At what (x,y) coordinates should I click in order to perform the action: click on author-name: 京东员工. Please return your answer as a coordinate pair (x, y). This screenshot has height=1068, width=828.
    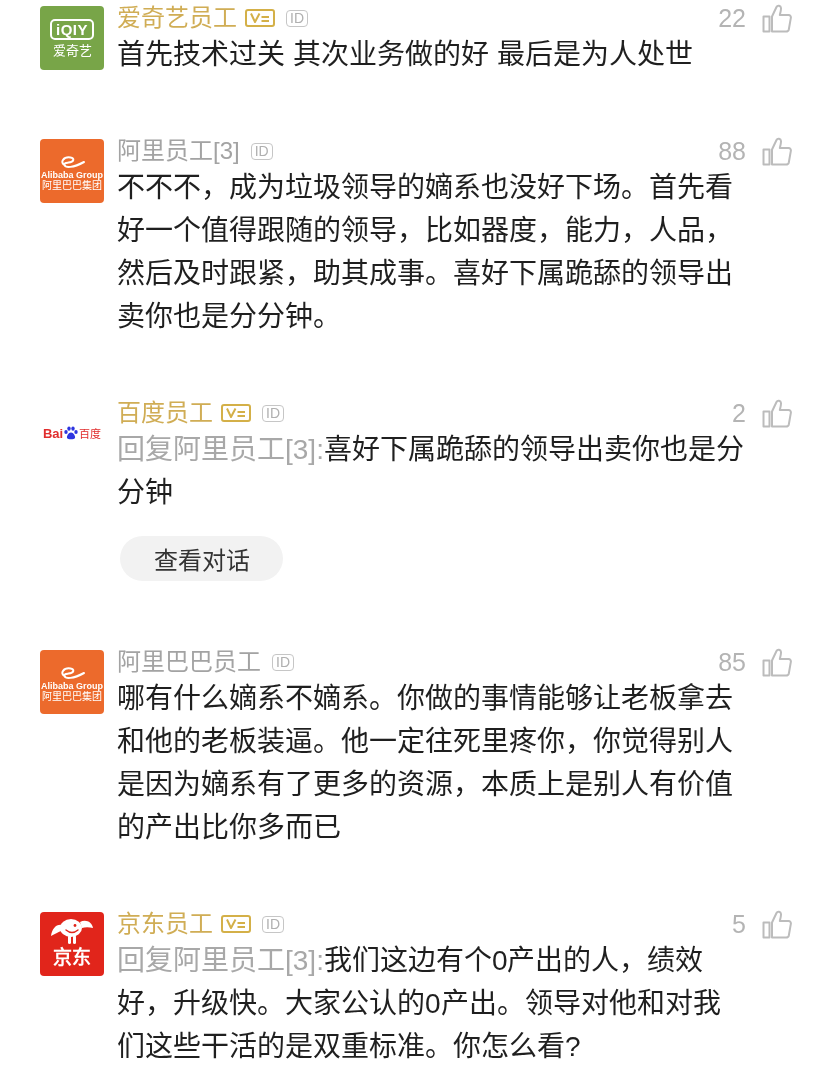
    Looking at the image, I should click on (165, 924).